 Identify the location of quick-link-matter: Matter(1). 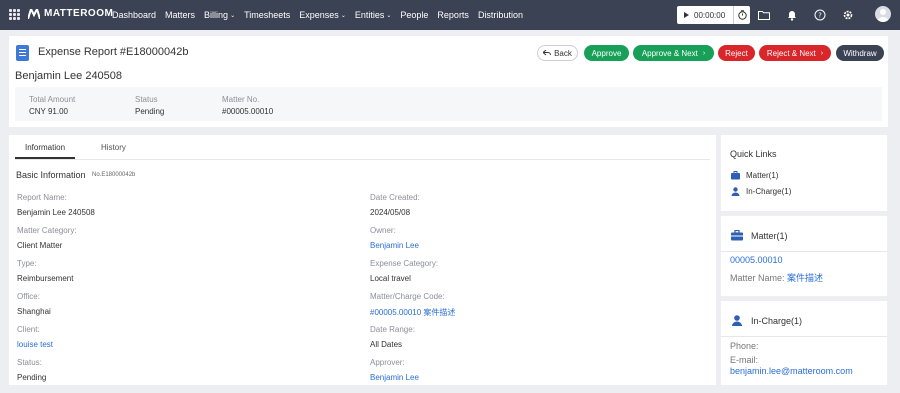
(754, 175).